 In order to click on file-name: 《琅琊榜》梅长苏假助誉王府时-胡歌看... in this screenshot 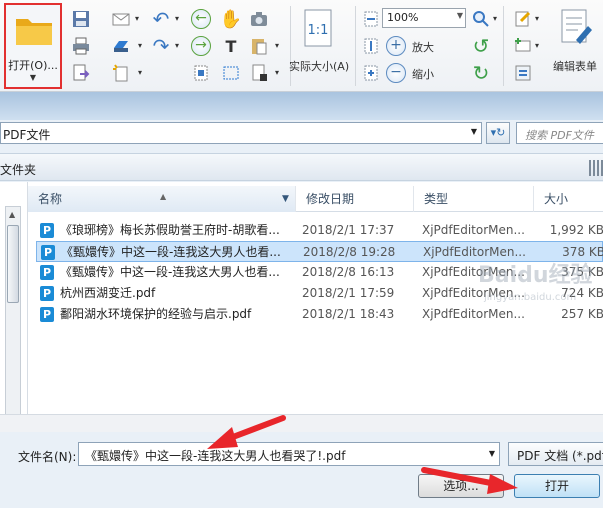, I will do `click(170, 230)`.